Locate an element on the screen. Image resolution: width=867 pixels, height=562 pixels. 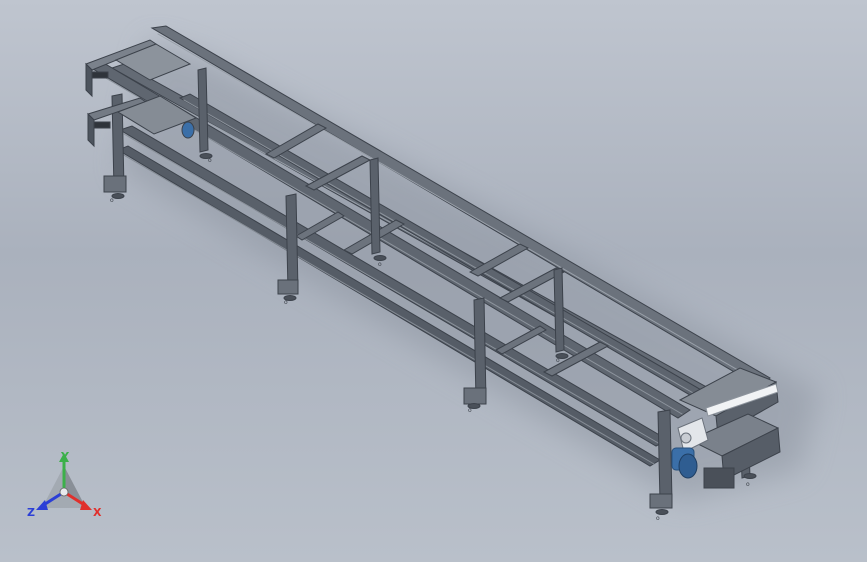
x-axis-label: X is located at coordinates (97, 512).